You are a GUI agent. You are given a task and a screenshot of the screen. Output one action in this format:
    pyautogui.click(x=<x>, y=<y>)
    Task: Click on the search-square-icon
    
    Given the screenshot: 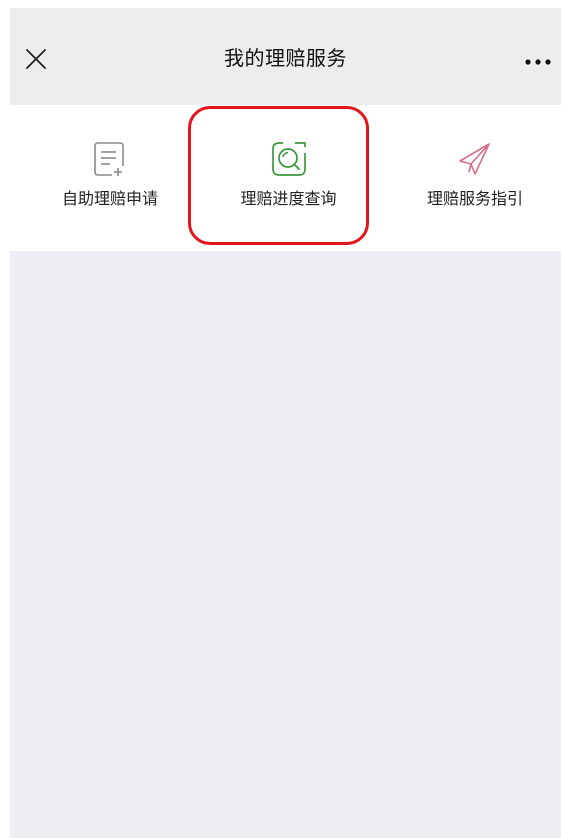 What is the action you would take?
    pyautogui.click(x=289, y=159)
    